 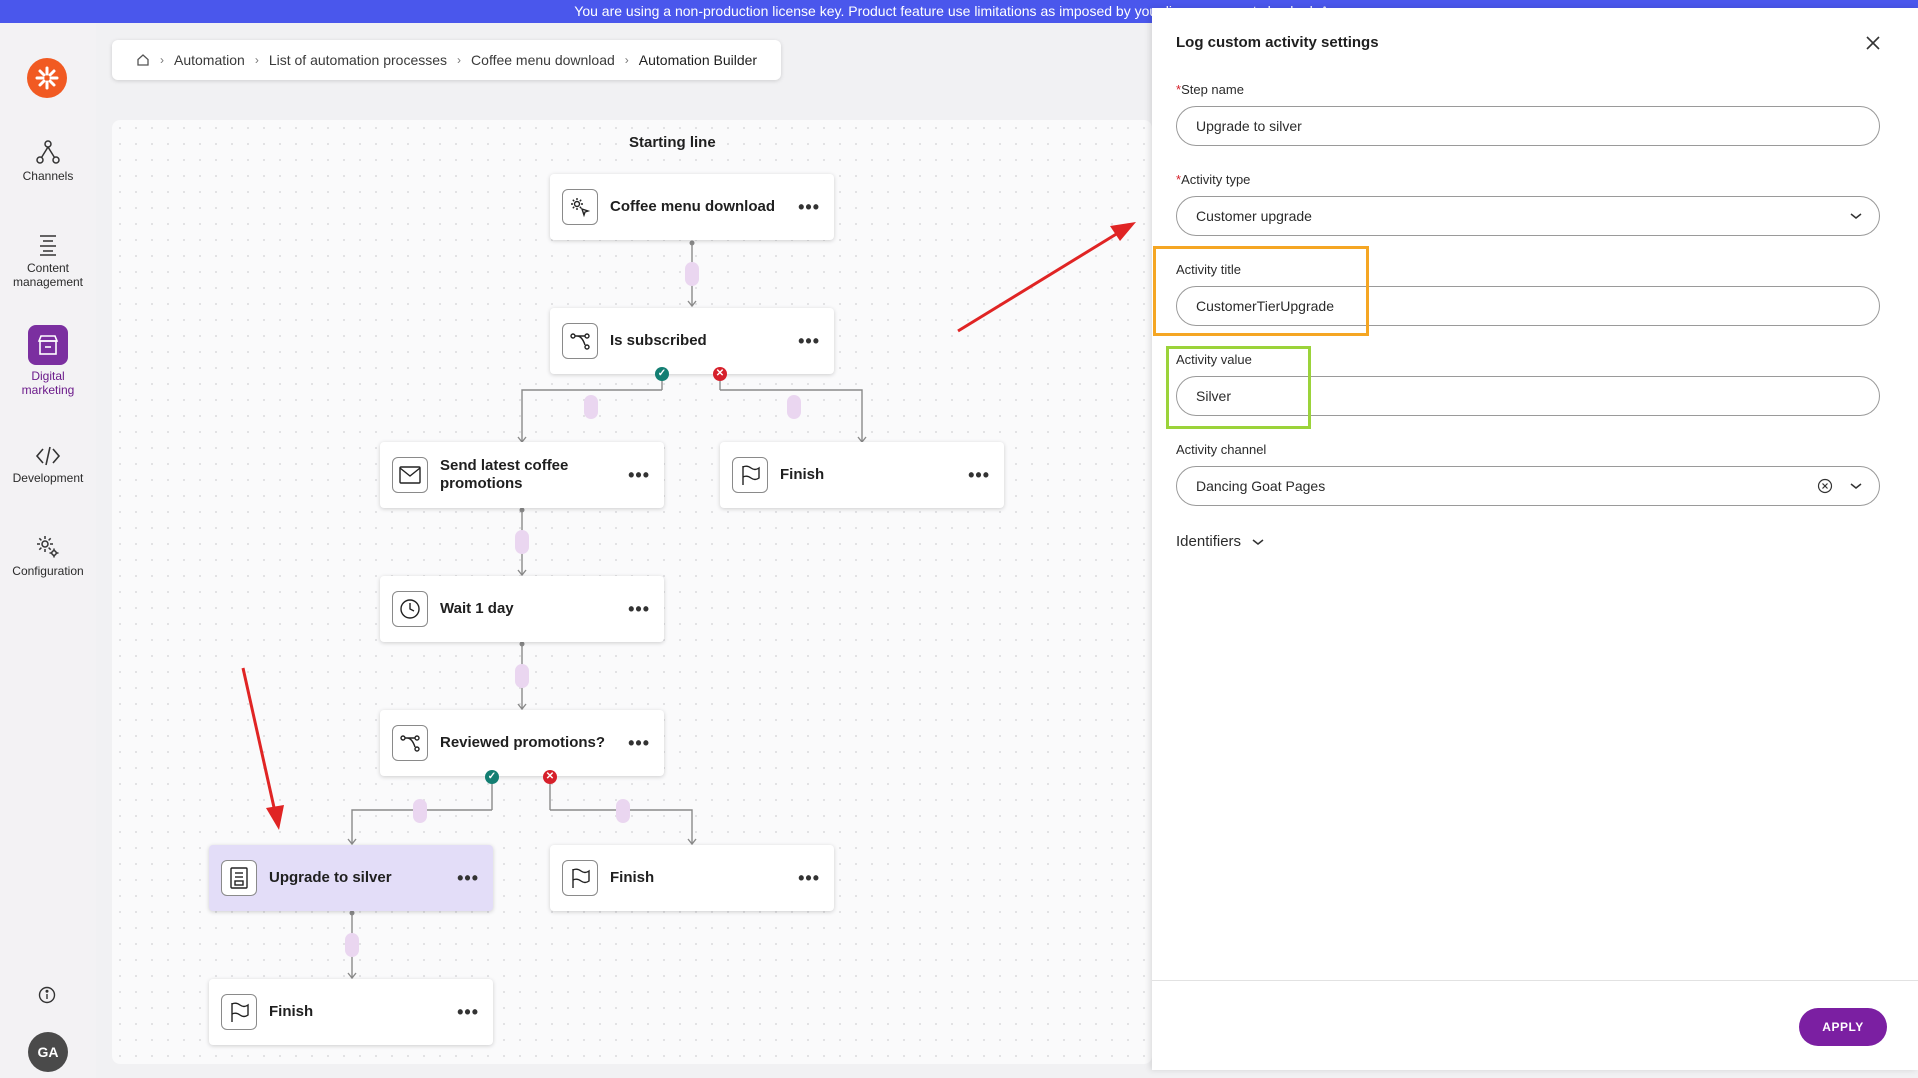 What do you see at coordinates (48, 240) in the screenshot?
I see `content-management-icon` at bounding box center [48, 240].